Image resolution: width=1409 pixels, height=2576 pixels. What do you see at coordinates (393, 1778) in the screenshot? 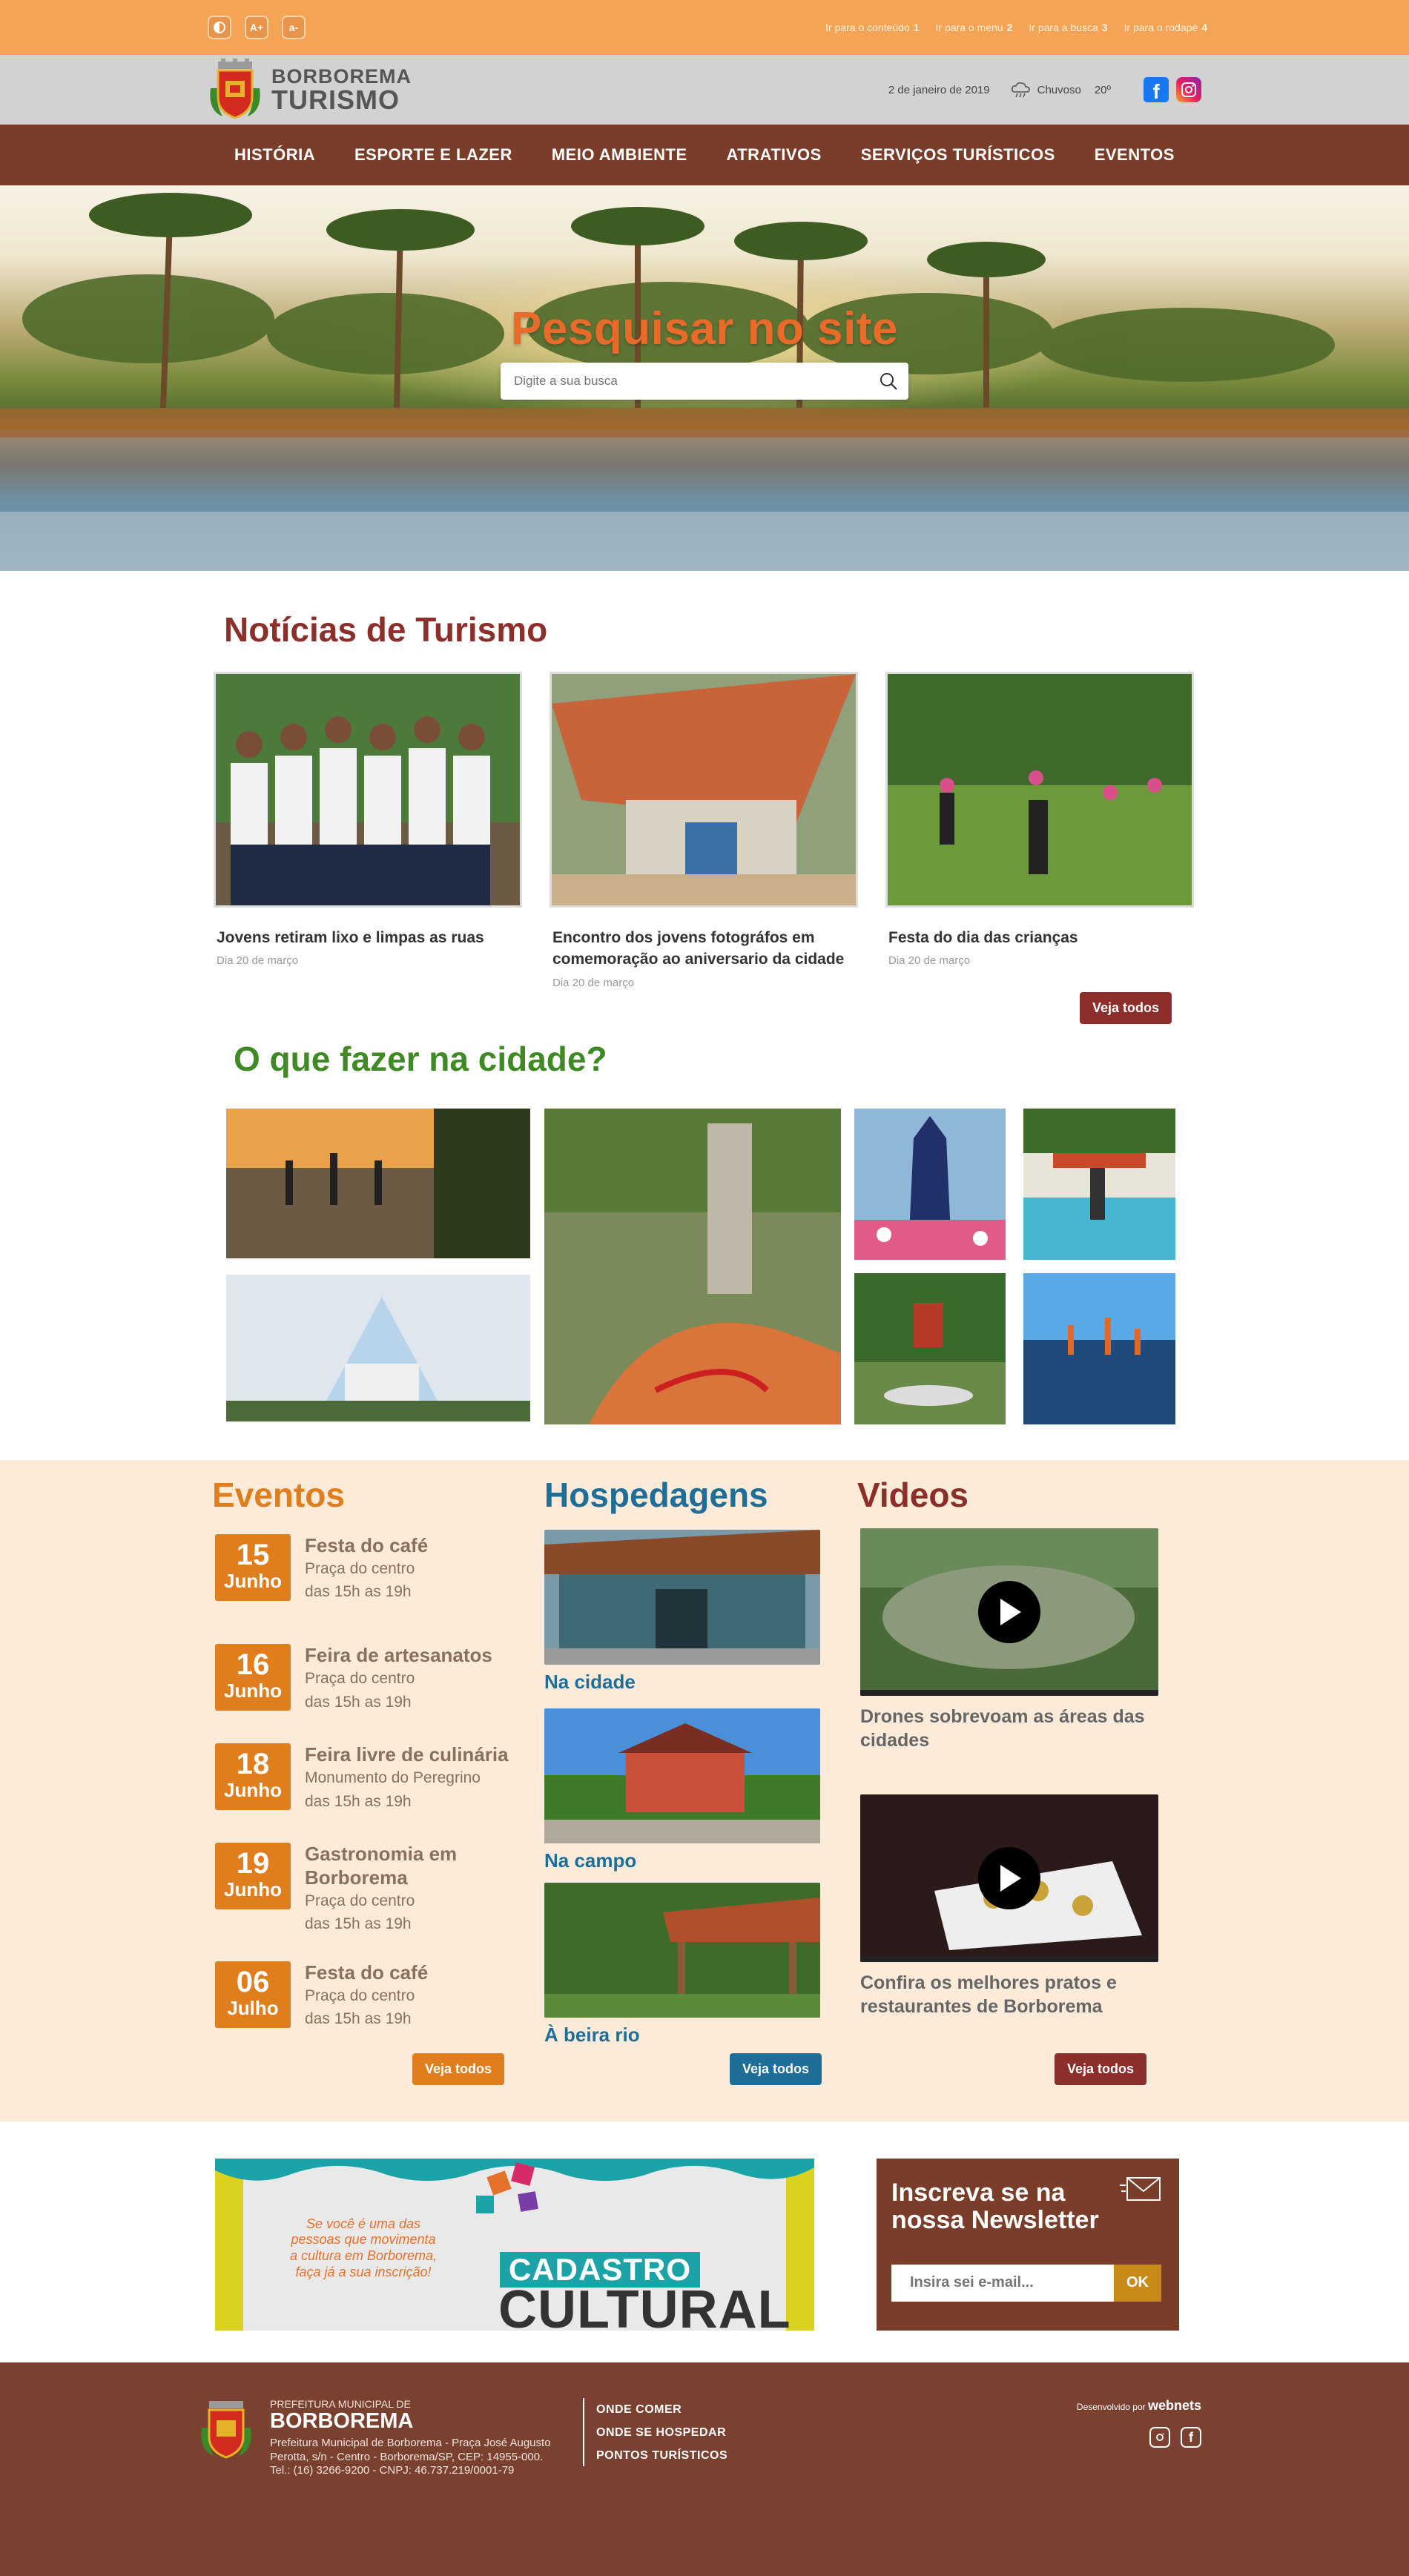
I see `event-place: Monumento do Peregrino` at bounding box center [393, 1778].